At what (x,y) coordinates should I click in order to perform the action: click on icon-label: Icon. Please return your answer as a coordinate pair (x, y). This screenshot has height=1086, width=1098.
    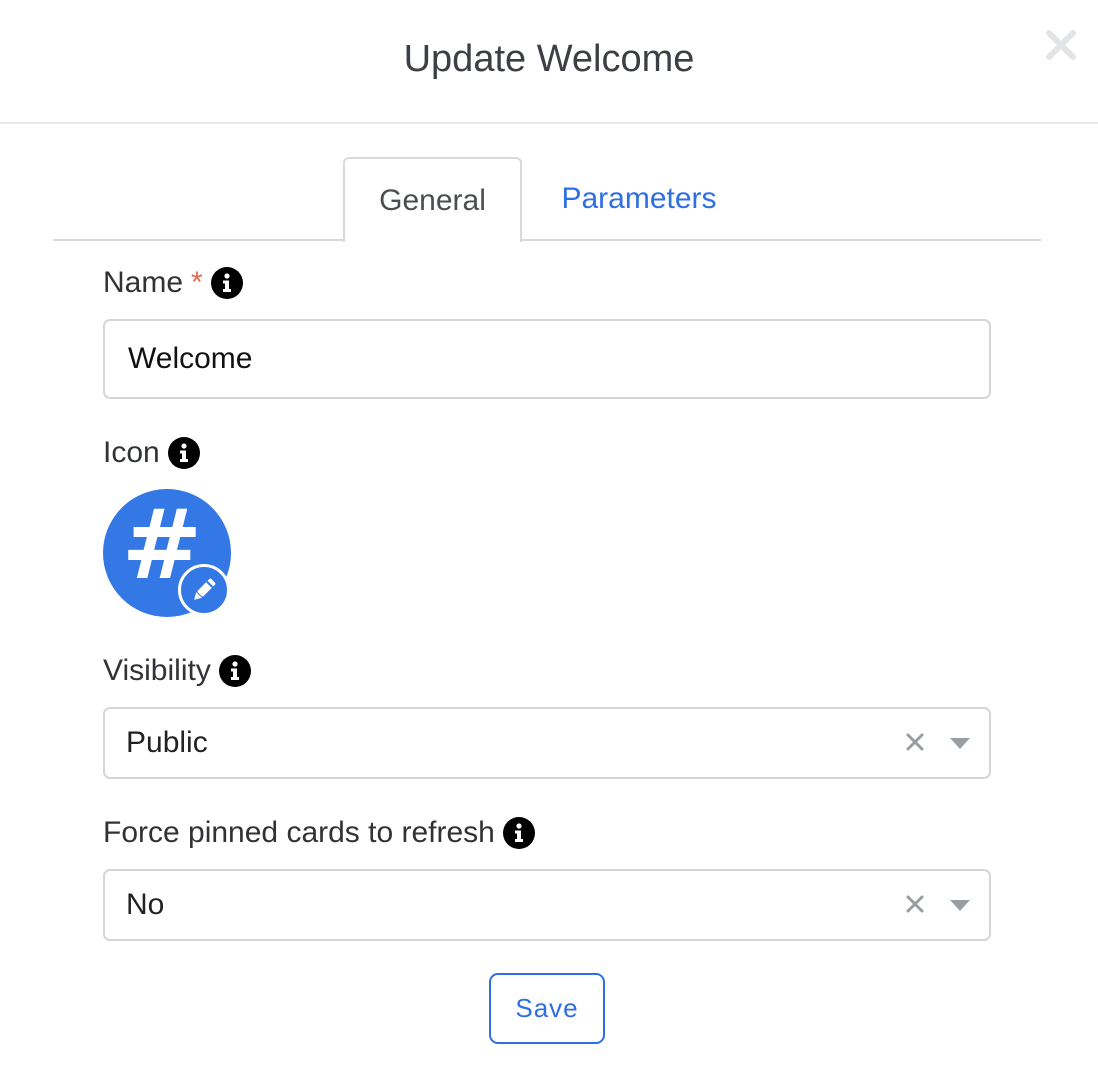
    Looking at the image, I should click on (151, 453).